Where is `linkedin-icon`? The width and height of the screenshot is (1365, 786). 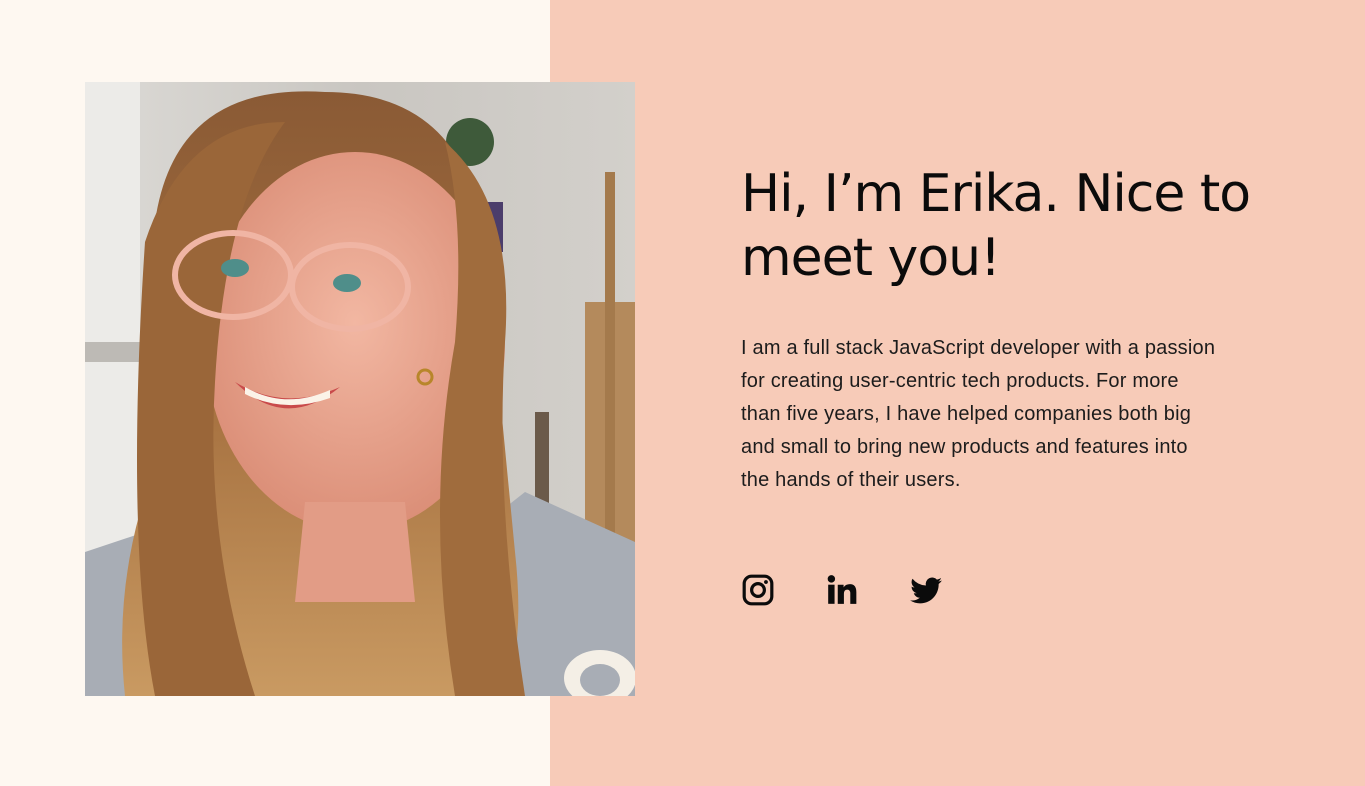 linkedin-icon is located at coordinates (842, 589).